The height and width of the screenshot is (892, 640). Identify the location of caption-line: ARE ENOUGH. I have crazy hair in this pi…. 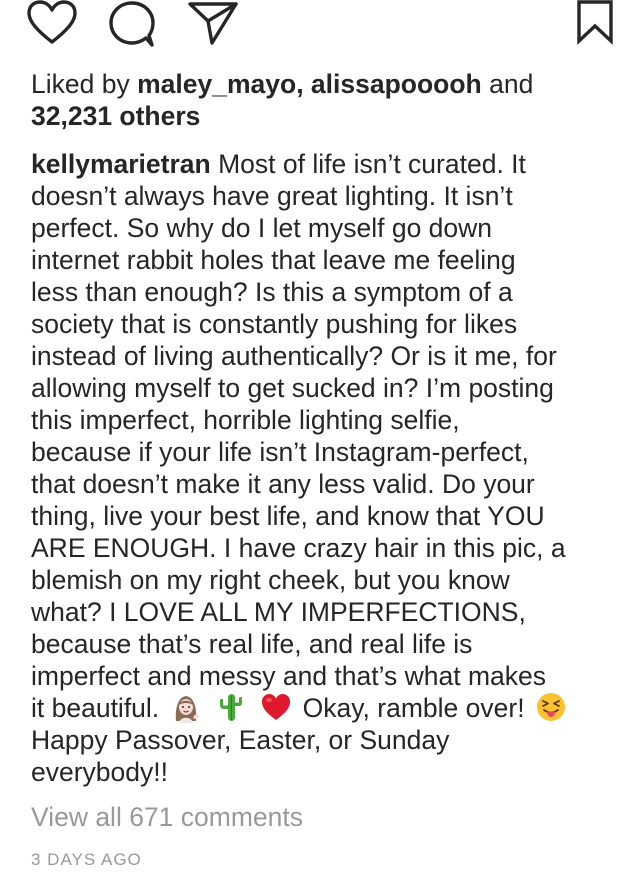
(298, 548).